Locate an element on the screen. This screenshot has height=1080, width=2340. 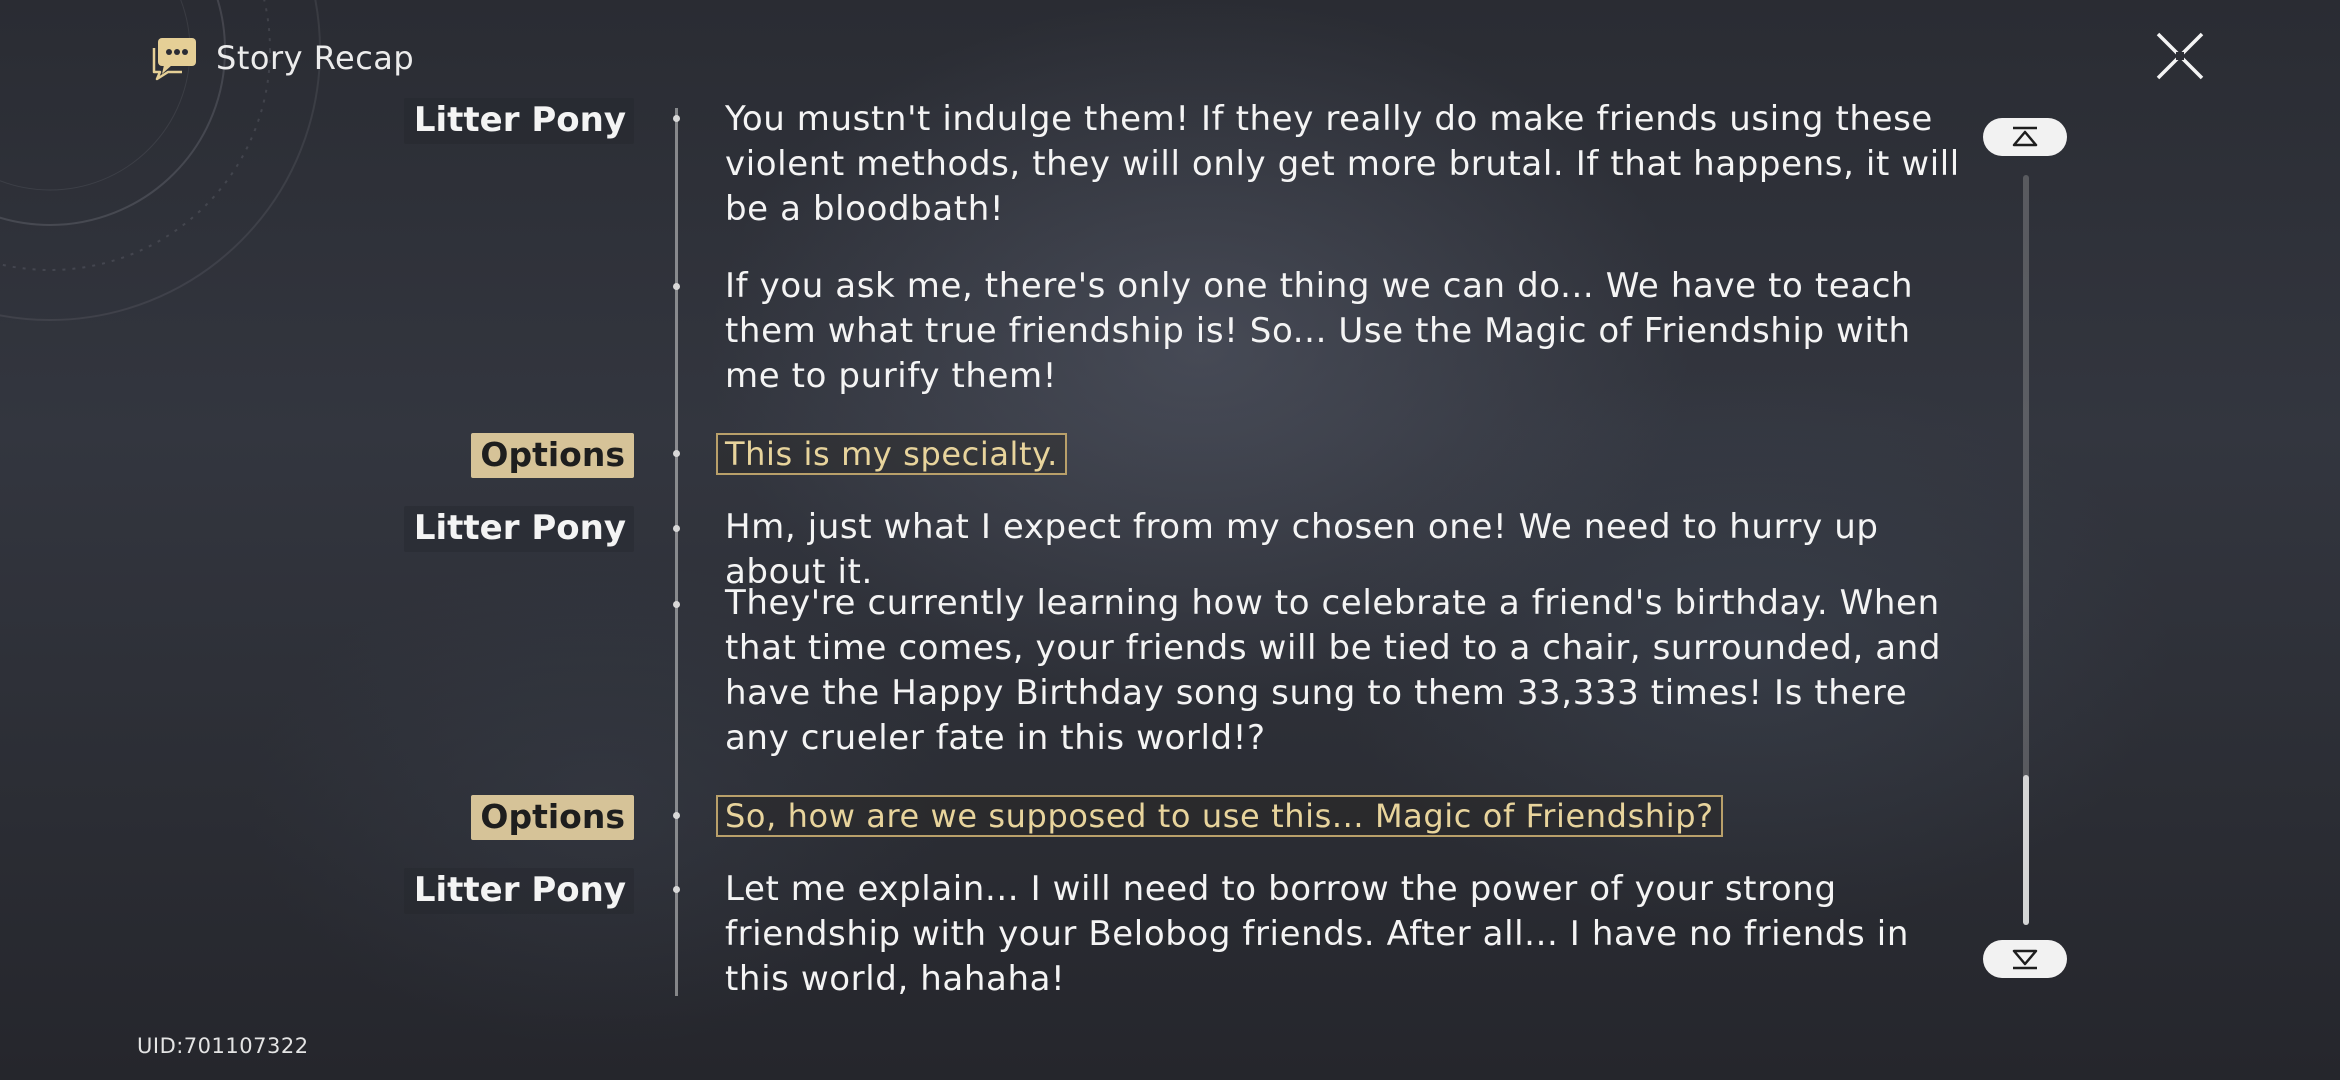
scroll-to-top-button is located at coordinates (2025, 137).